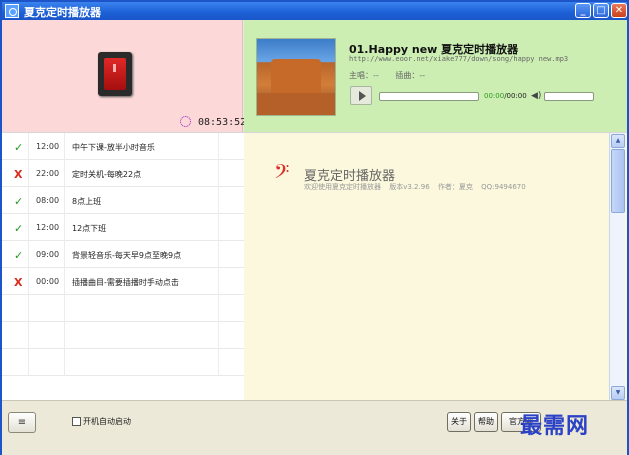 The image size is (629, 455). Describe the element at coordinates (185, 121) in the screenshot. I see `loading-spinner-icon` at that location.